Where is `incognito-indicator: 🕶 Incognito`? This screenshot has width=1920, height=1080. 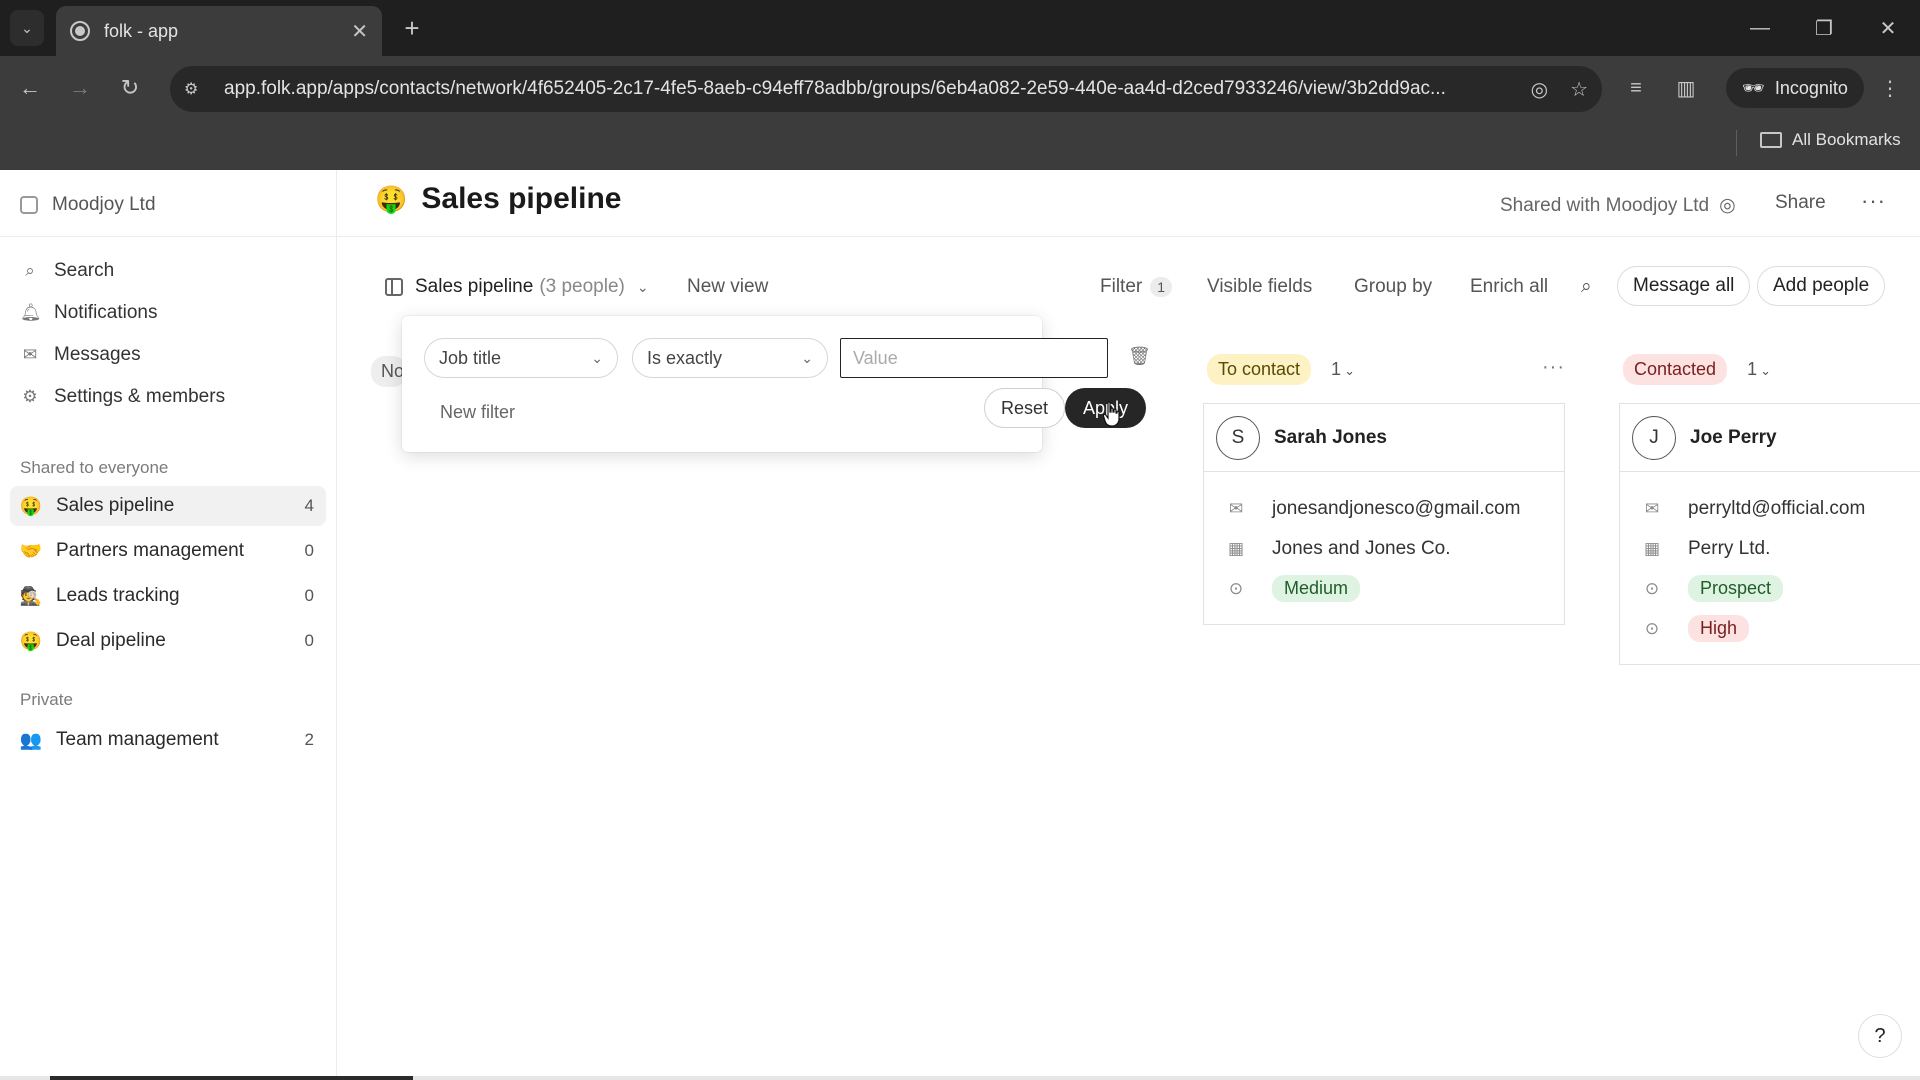
incognito-indicator: 🕶 Incognito is located at coordinates (1795, 88).